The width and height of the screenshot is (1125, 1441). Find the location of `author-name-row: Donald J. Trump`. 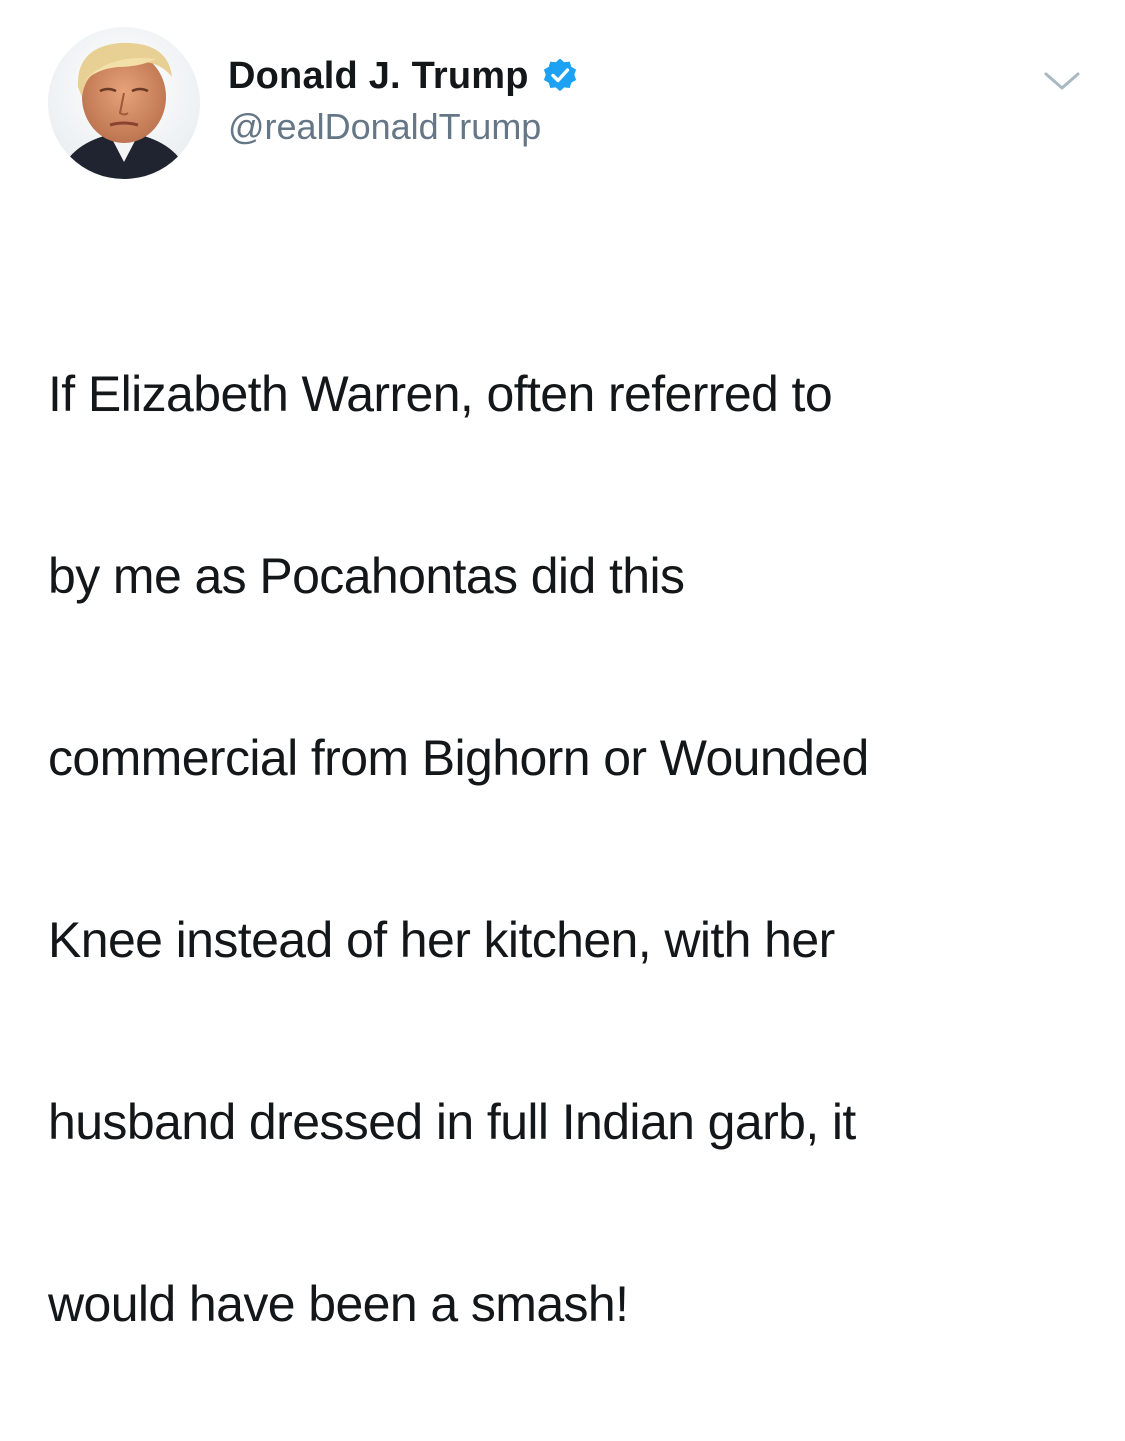

author-name-row: Donald J. Trump is located at coordinates (403, 76).